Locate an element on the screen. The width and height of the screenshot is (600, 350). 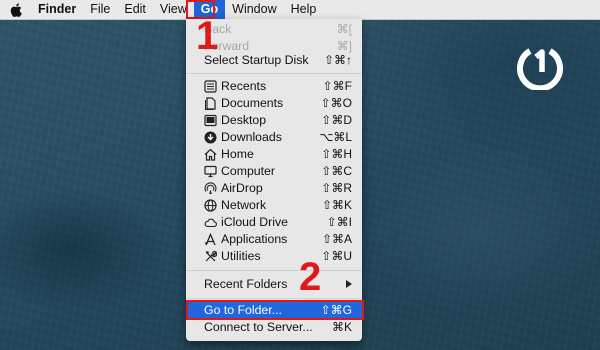
documents-icon is located at coordinates (210, 103).